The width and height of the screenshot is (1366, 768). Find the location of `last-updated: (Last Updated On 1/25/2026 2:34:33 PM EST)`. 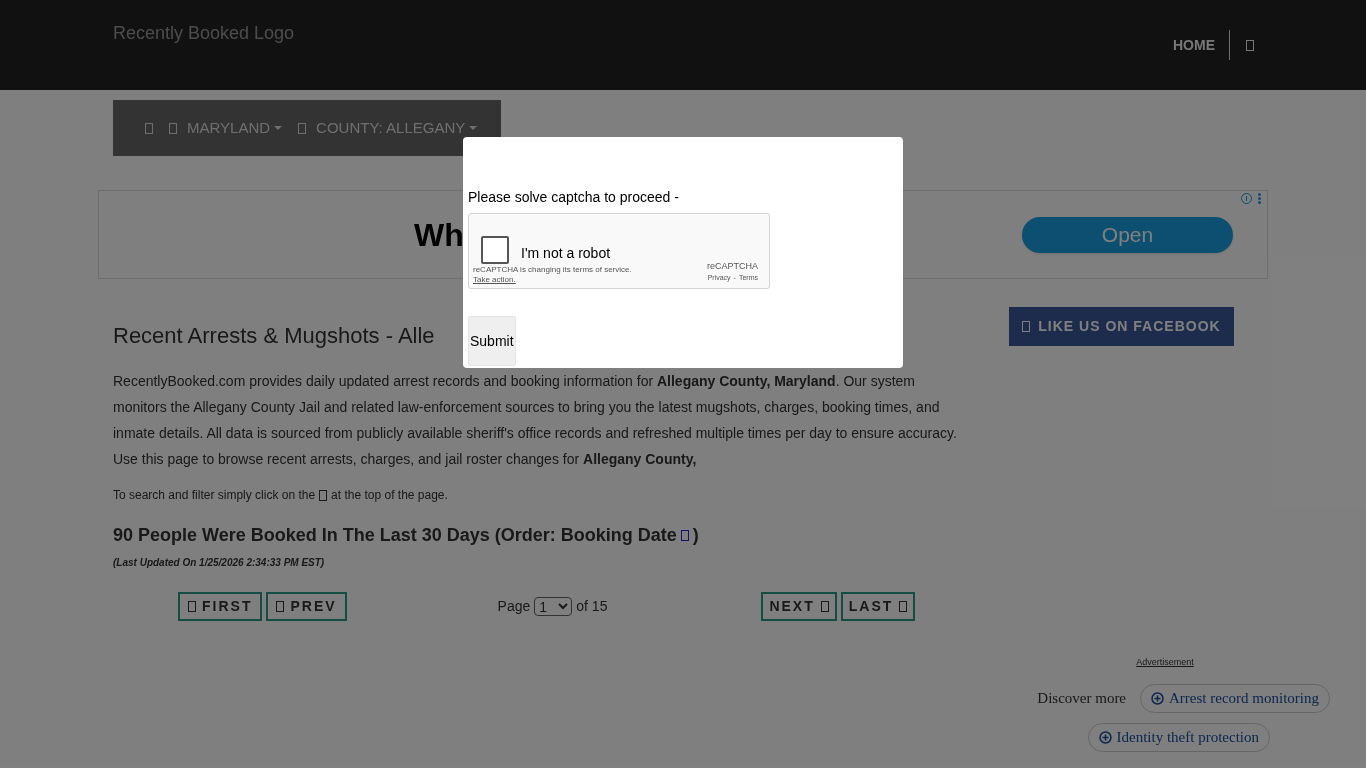

last-updated: (Last Updated On 1/25/2026 2:34:33 PM EST) is located at coordinates (219, 563).